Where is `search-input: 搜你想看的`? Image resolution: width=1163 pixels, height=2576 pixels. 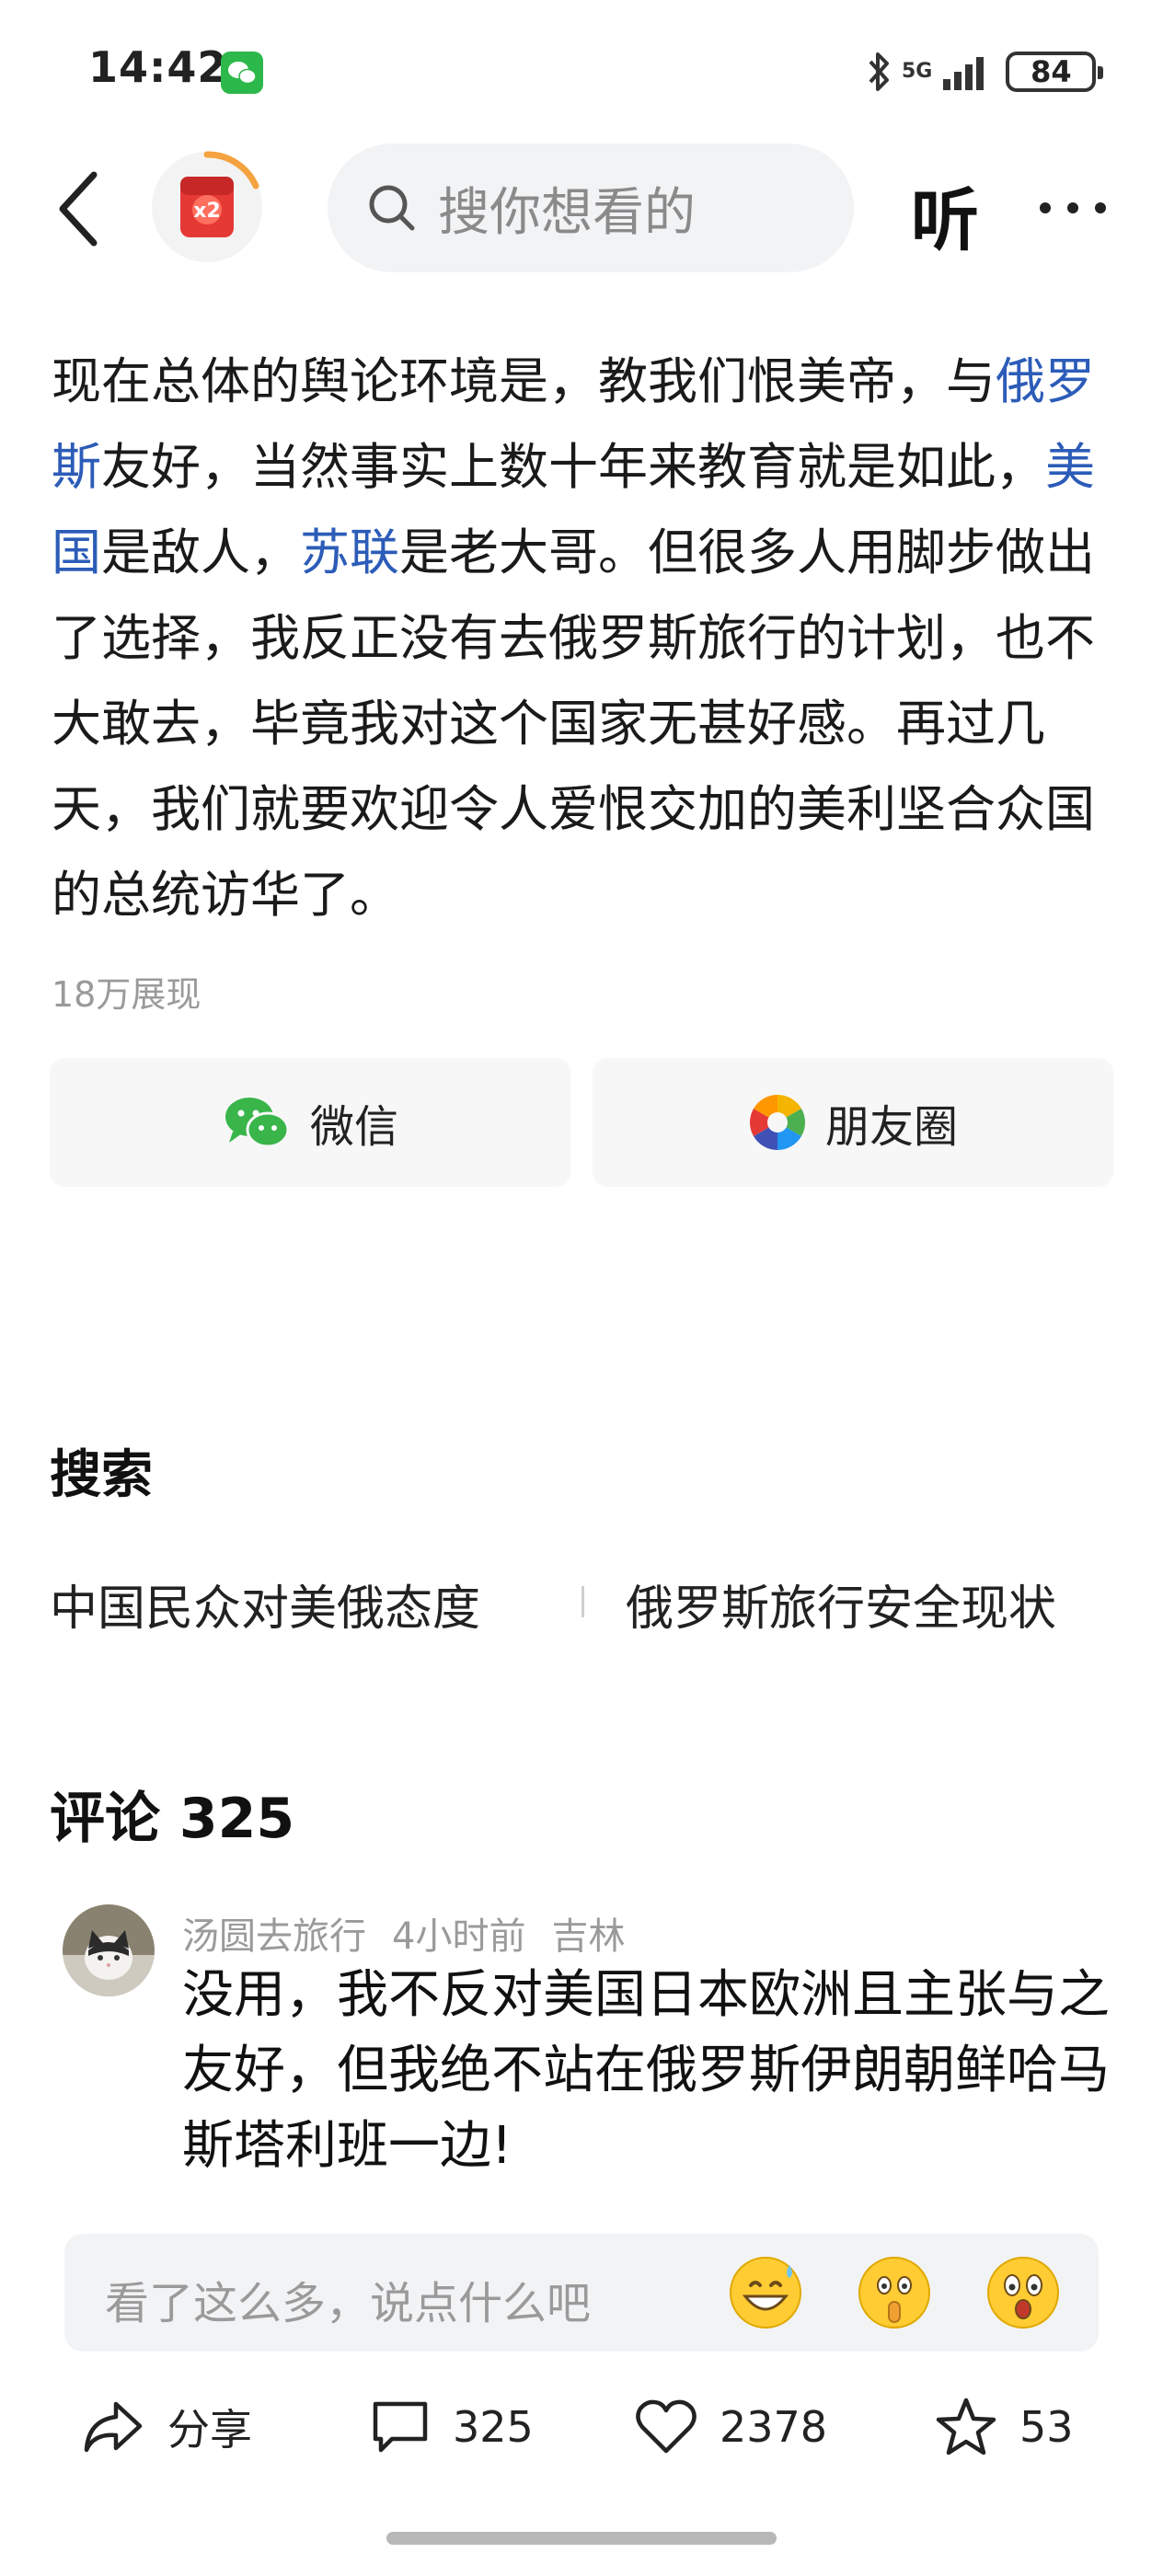
search-input: 搜你想看的 is located at coordinates (591, 208).